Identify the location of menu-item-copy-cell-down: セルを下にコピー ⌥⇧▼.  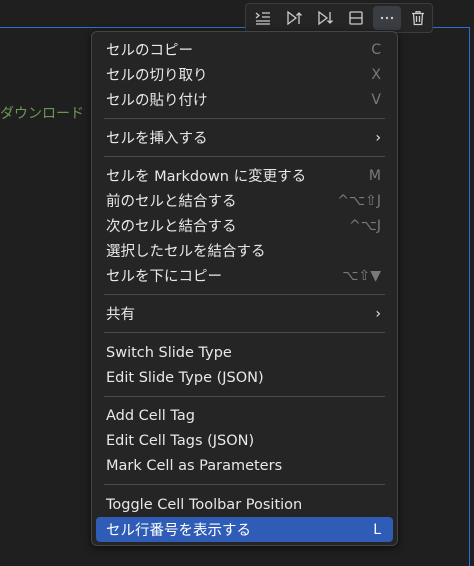
(244, 275).